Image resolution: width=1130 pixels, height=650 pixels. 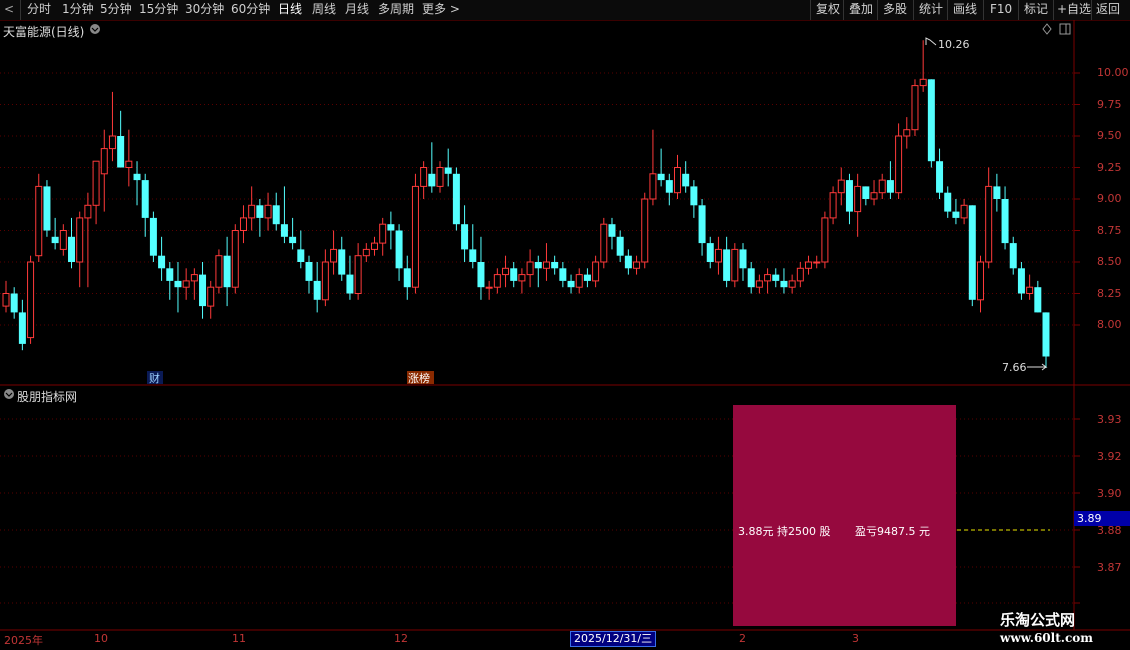 What do you see at coordinates (954, 44) in the screenshot?
I see `high-label: 10.26` at bounding box center [954, 44].